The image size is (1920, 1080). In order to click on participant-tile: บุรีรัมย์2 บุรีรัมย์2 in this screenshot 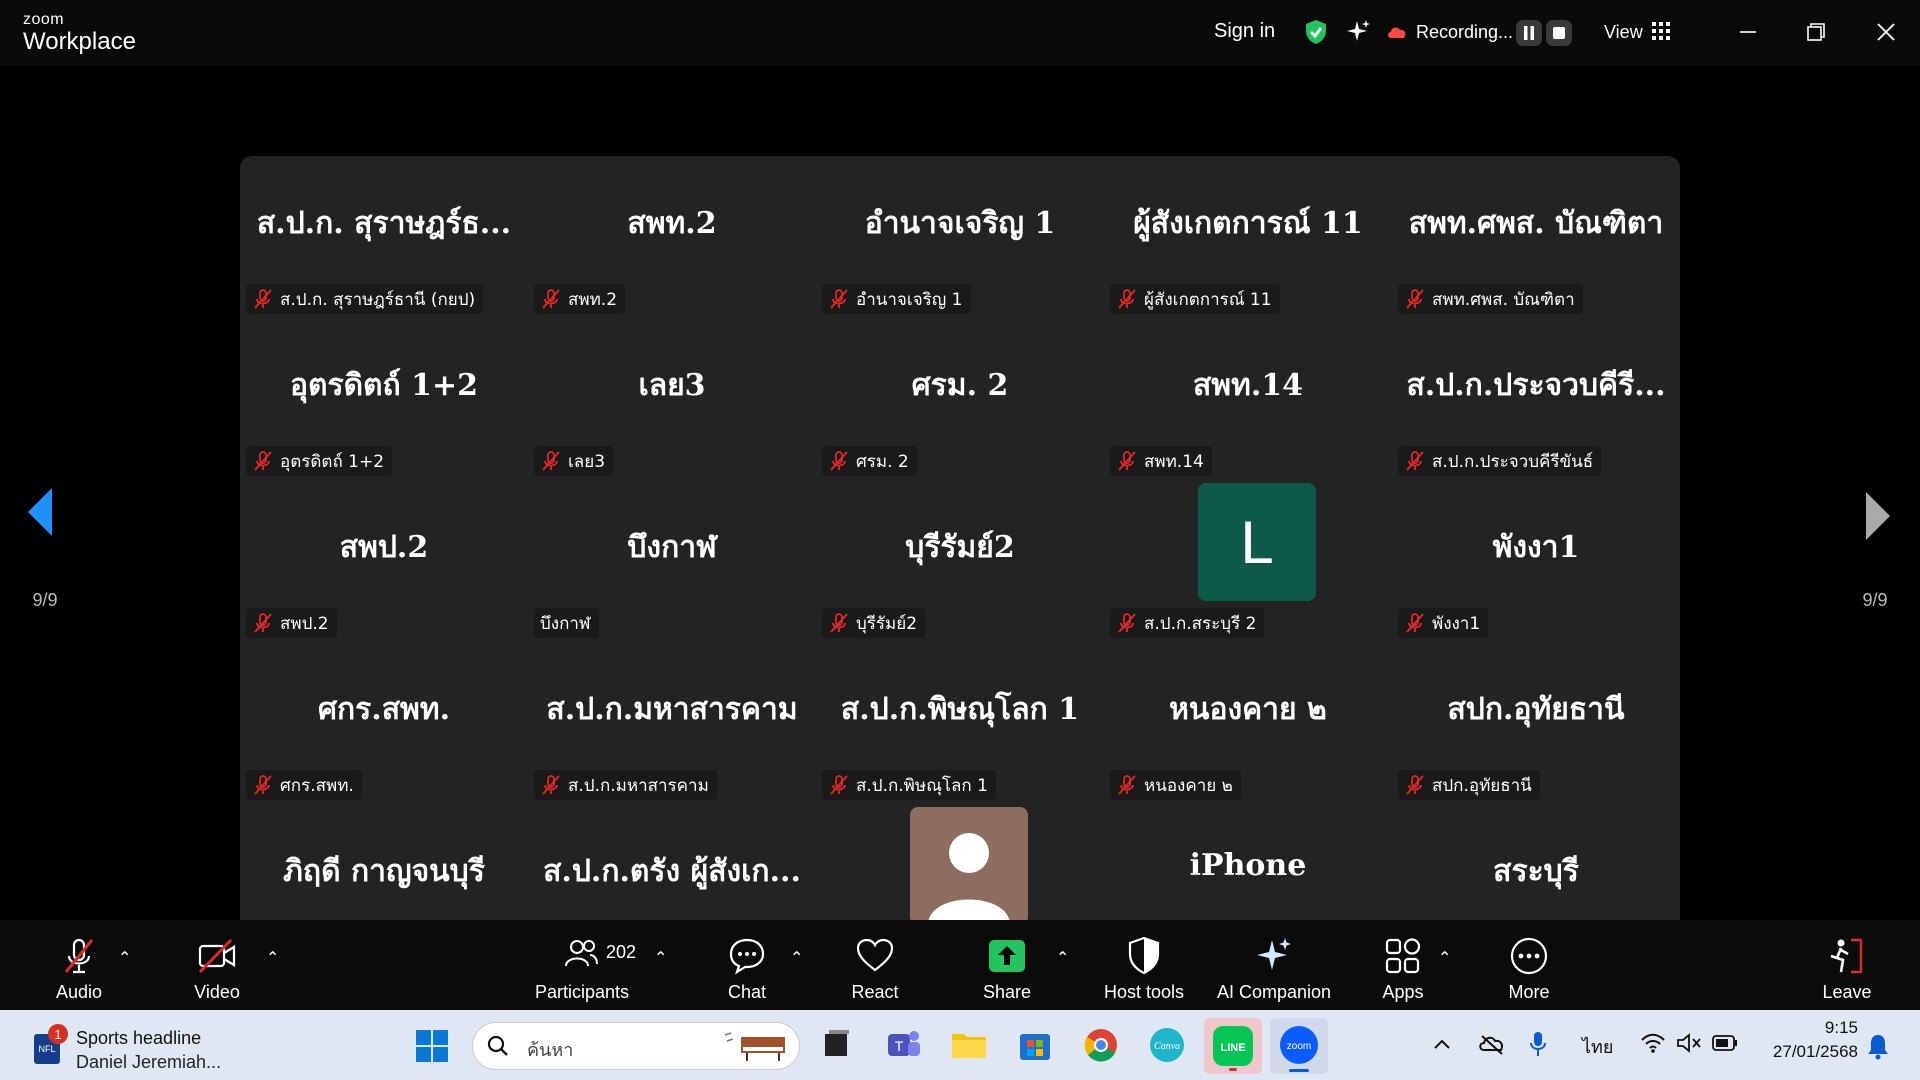, I will do `click(960, 561)`.